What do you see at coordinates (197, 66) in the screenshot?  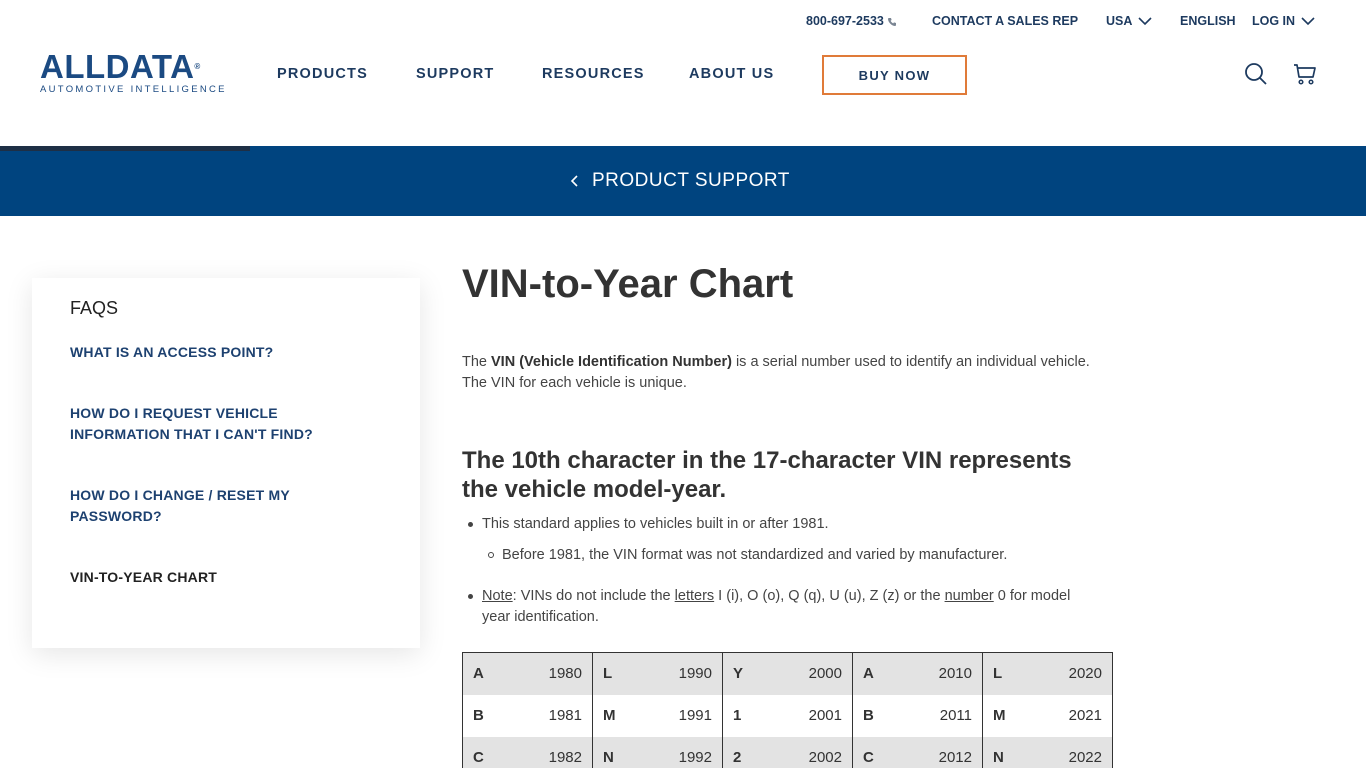 I see `registered-mark: ®` at bounding box center [197, 66].